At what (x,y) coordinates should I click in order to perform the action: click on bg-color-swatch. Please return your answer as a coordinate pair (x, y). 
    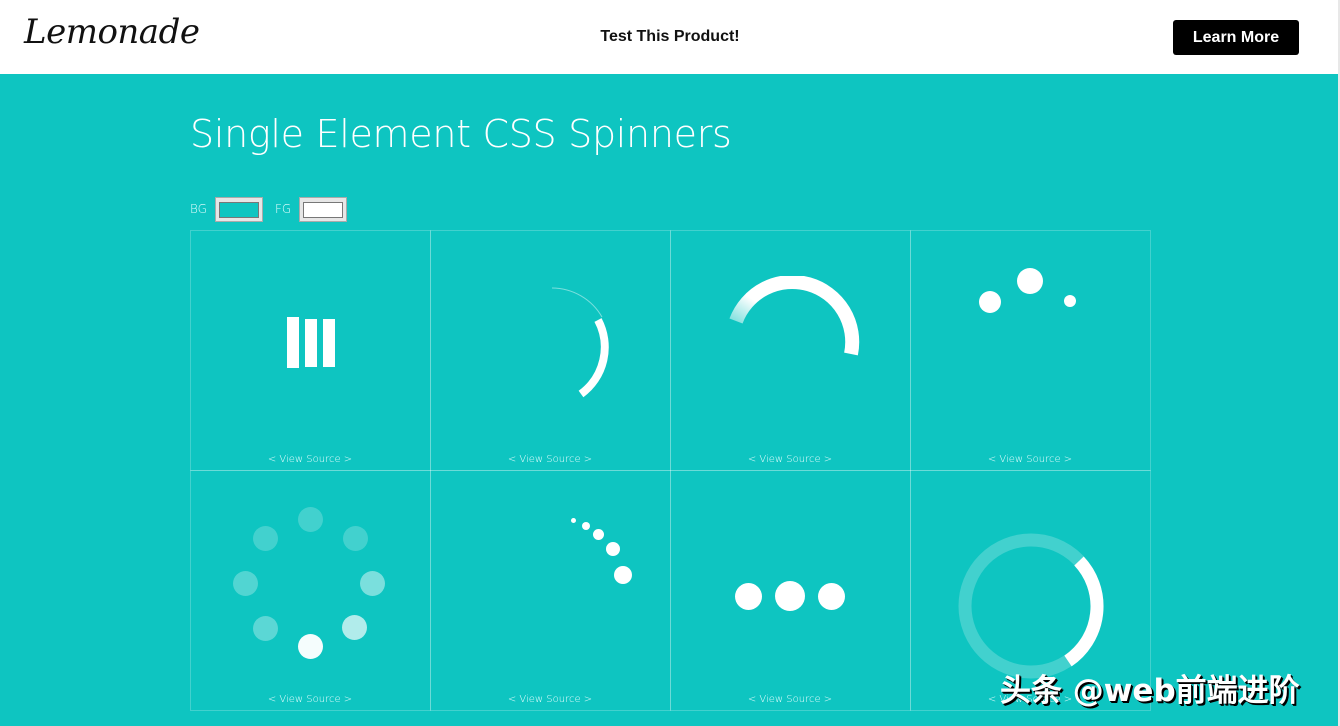
    Looking at the image, I should click on (238, 209).